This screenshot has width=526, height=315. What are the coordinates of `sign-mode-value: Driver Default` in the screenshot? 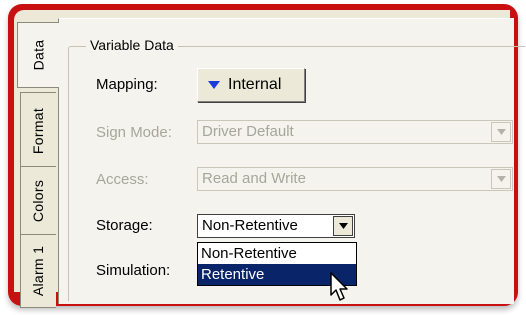 It's located at (248, 131).